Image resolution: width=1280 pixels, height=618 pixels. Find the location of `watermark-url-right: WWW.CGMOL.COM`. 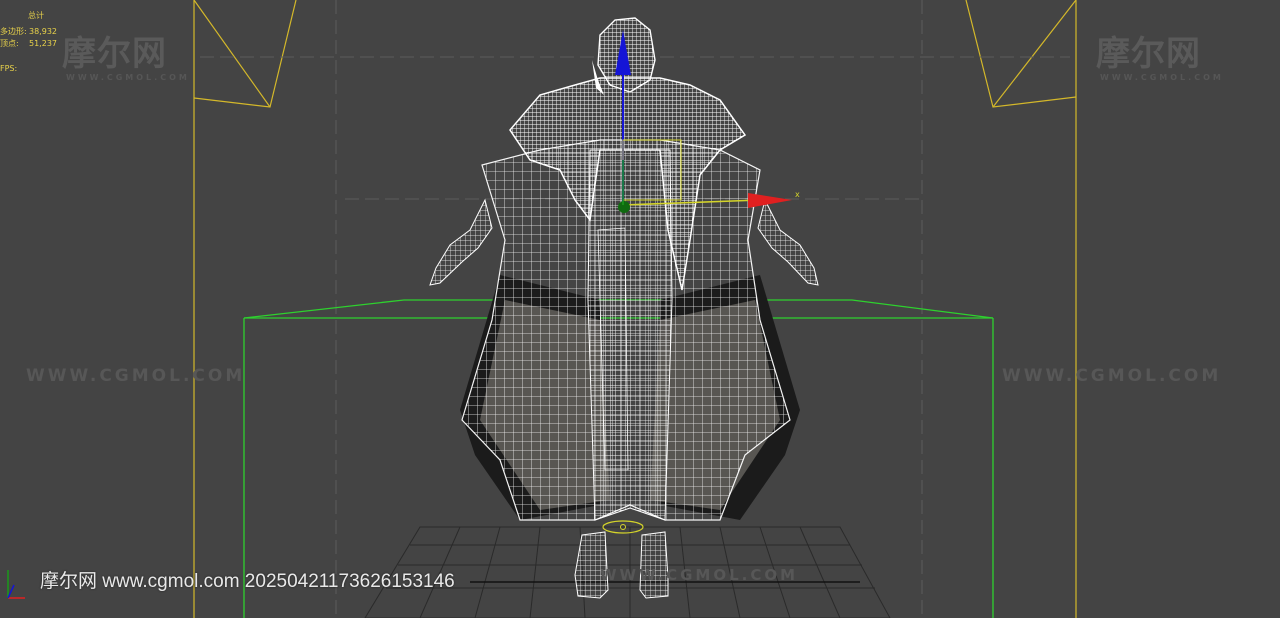

watermark-url-right: WWW.CGMOL.COM is located at coordinates (1112, 376).